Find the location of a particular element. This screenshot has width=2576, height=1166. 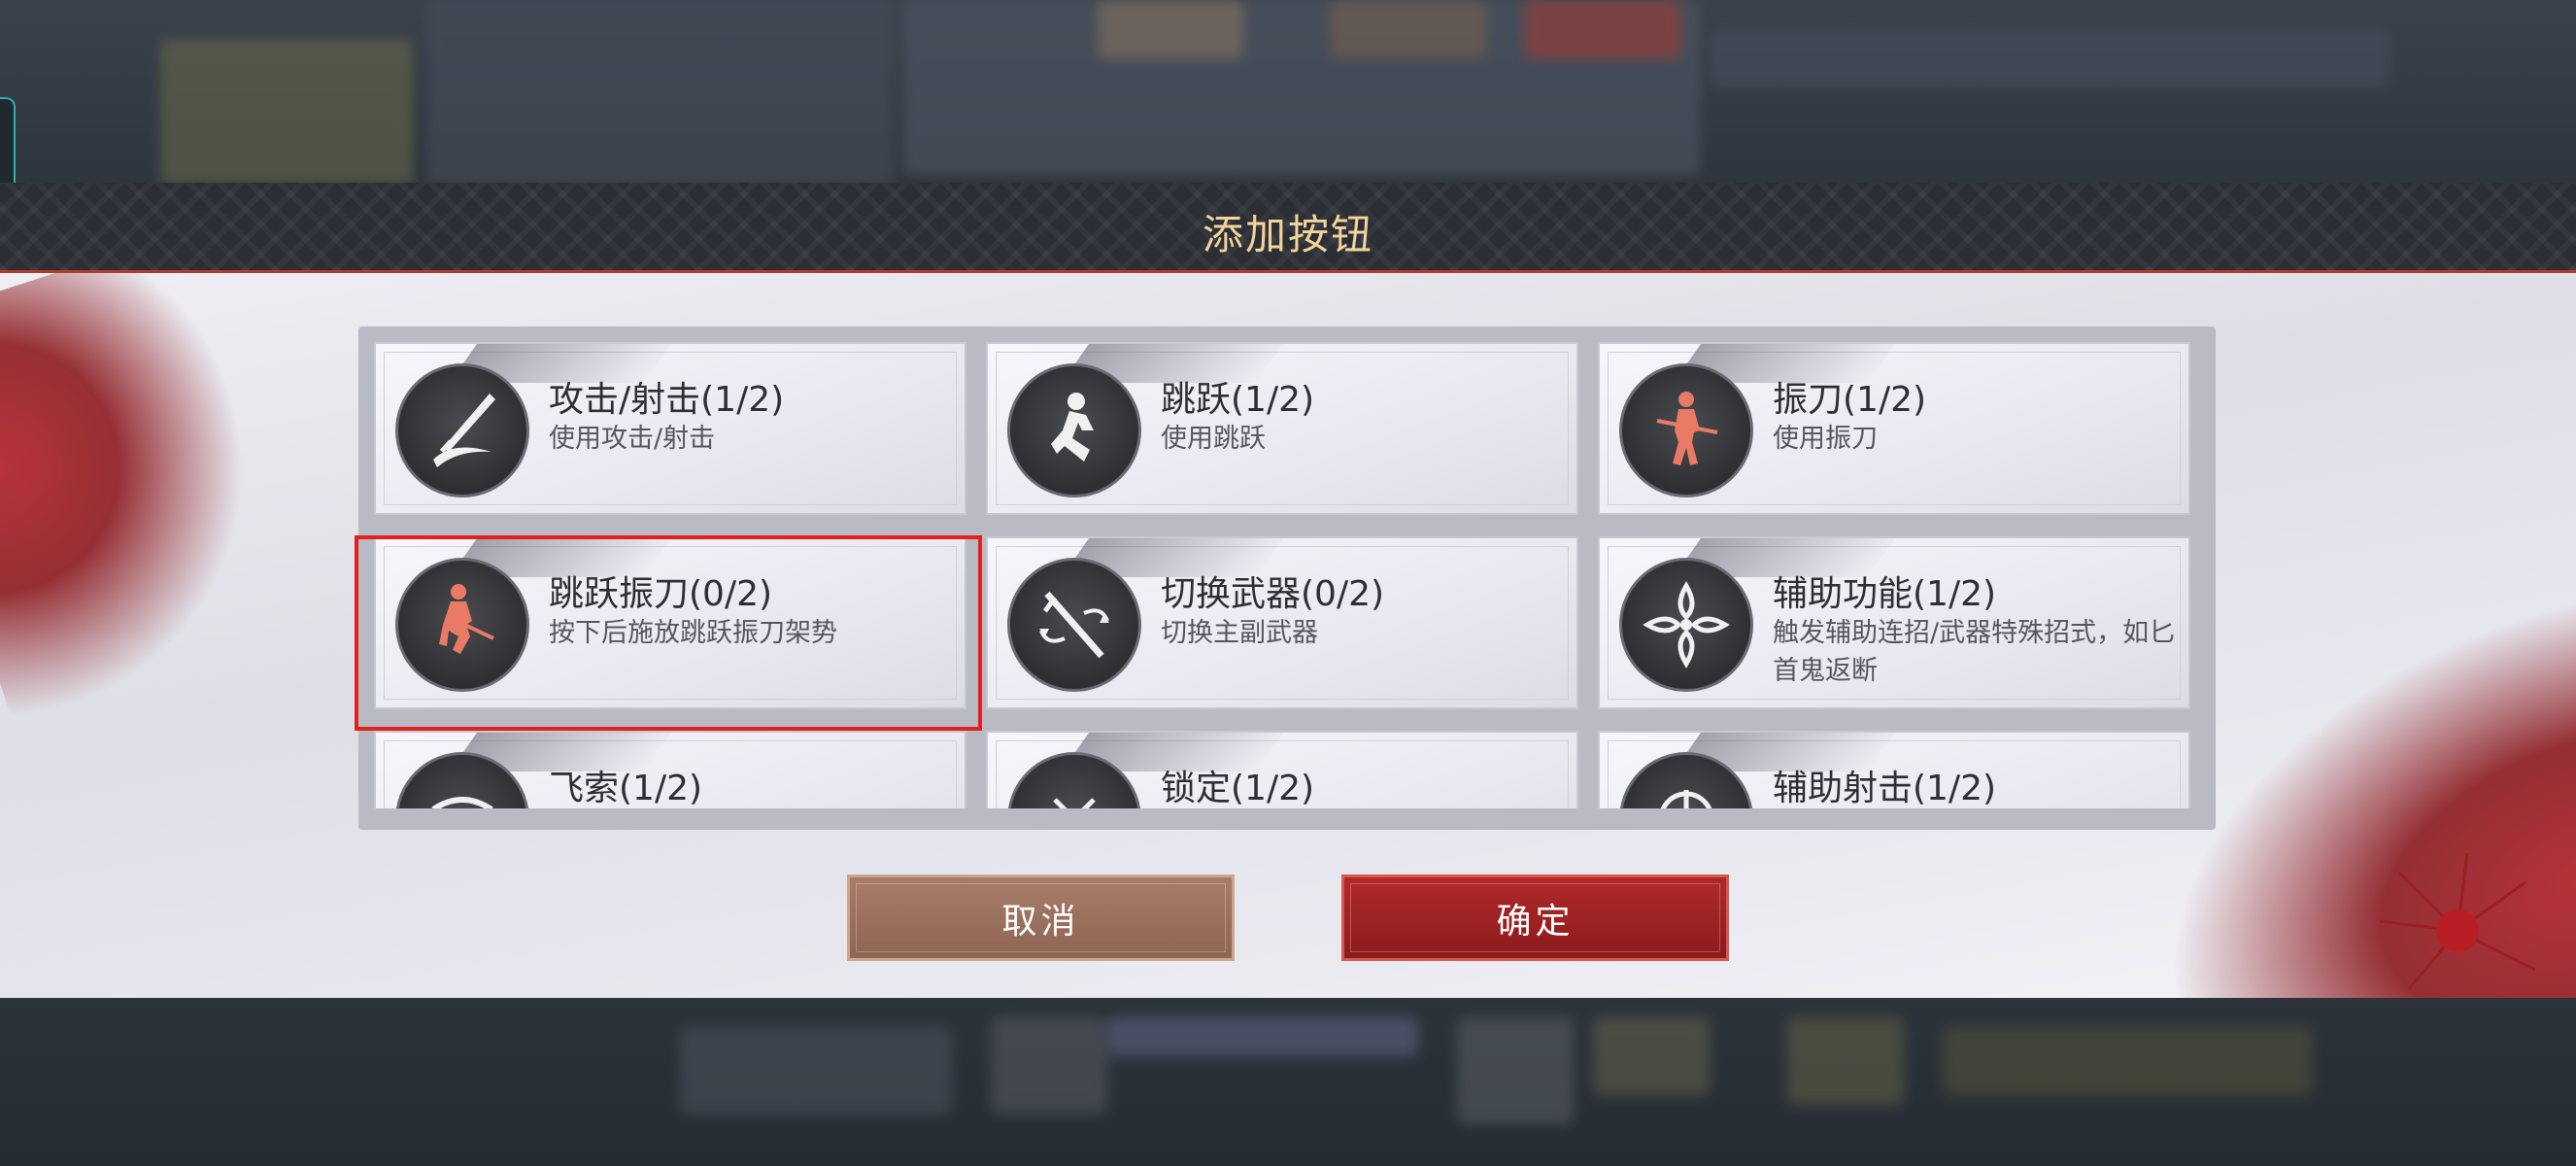

confirm-button: 确定 is located at coordinates (1535, 917).